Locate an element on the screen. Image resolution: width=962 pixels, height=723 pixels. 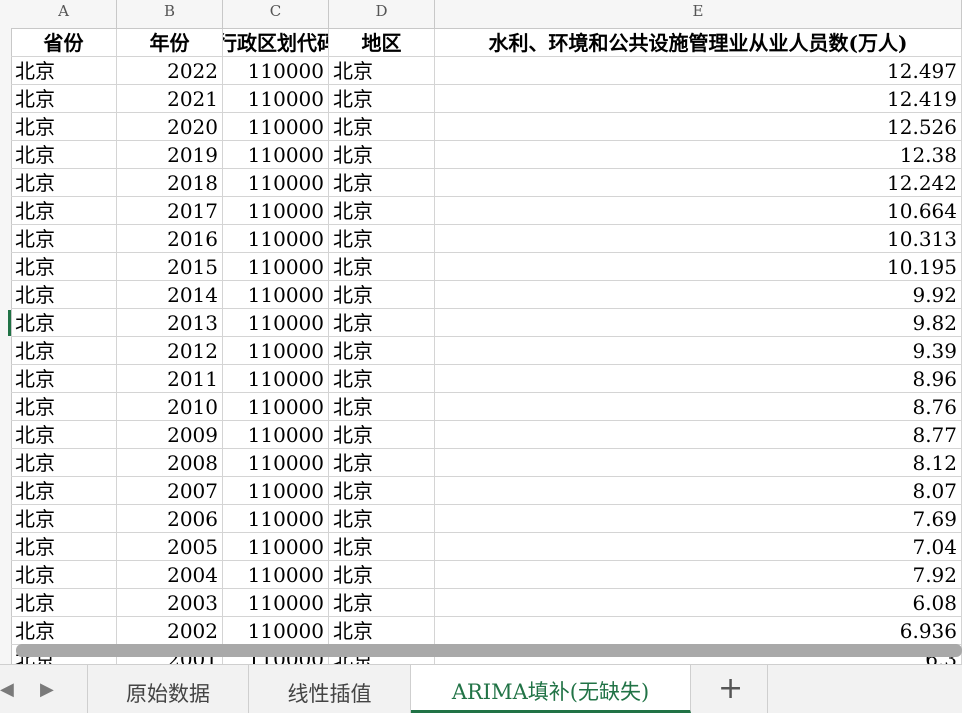
header-cell-employees: 水利、环境和公共设施管理业从业人员数(万人) is located at coordinates (698, 43).